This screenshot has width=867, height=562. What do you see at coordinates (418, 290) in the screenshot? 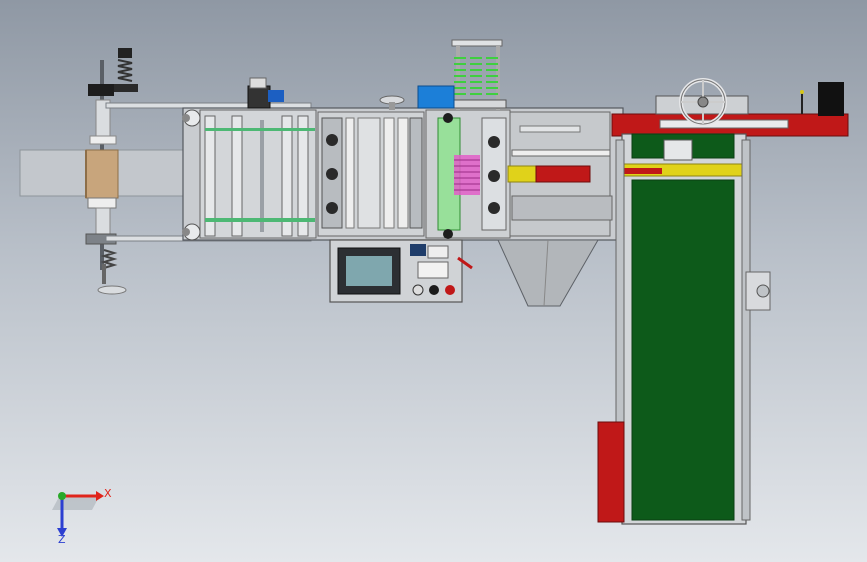
I see `selector-switch` at bounding box center [418, 290].